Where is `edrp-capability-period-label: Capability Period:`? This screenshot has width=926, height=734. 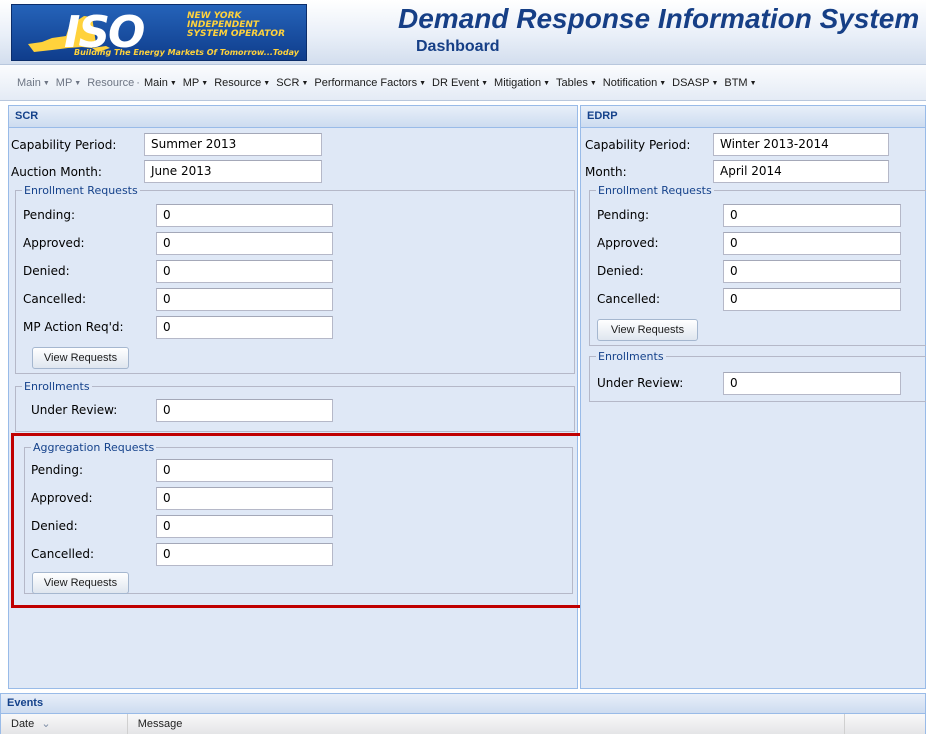
edrp-capability-period-label: Capability Period: is located at coordinates (638, 145).